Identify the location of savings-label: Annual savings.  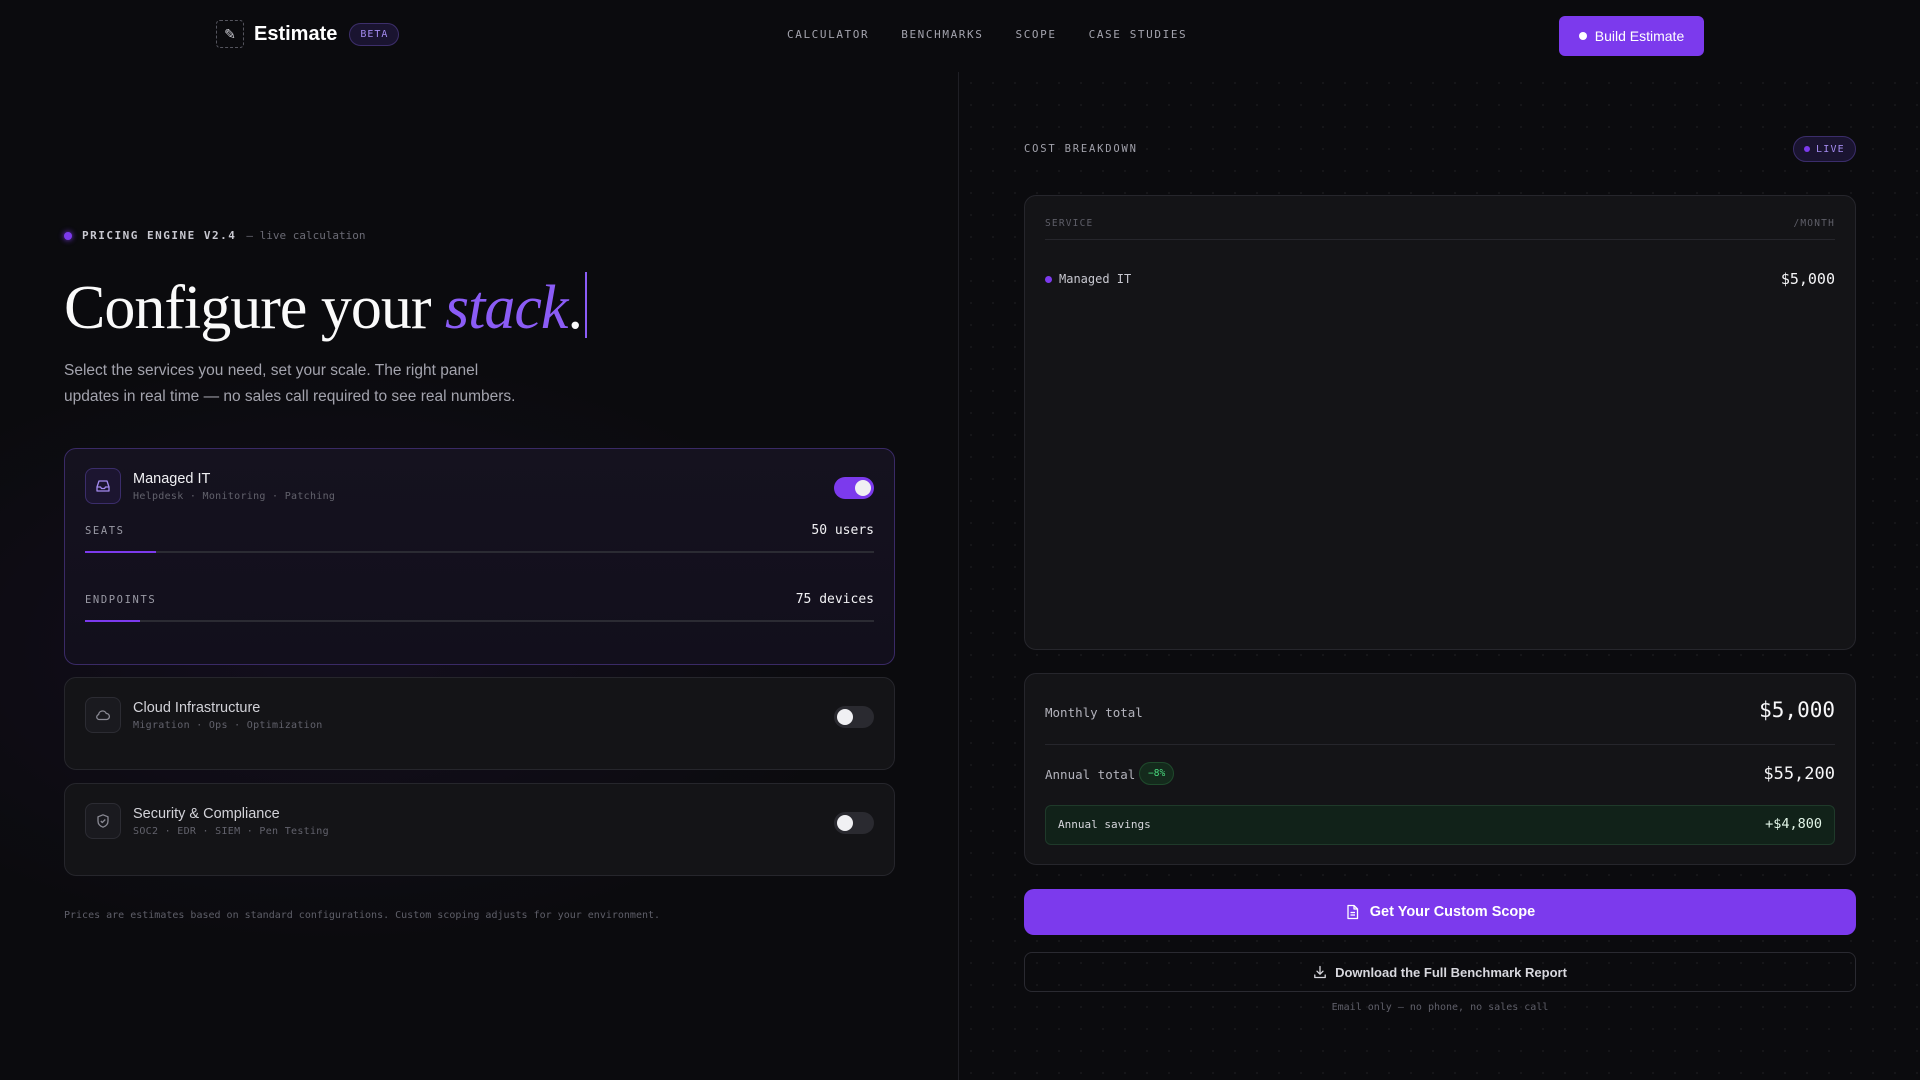
(1104, 824).